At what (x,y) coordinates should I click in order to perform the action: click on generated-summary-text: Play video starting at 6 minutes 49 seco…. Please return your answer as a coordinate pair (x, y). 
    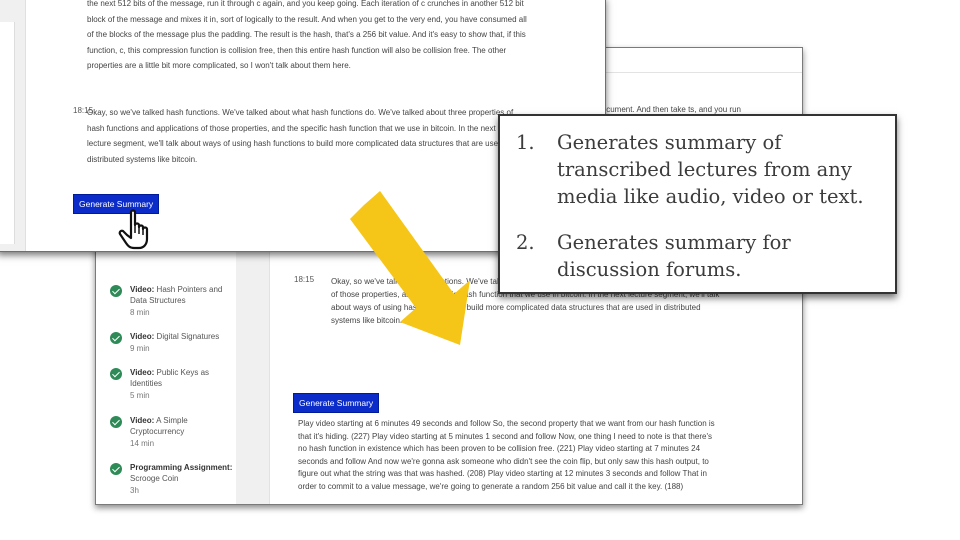
    Looking at the image, I should click on (506, 455).